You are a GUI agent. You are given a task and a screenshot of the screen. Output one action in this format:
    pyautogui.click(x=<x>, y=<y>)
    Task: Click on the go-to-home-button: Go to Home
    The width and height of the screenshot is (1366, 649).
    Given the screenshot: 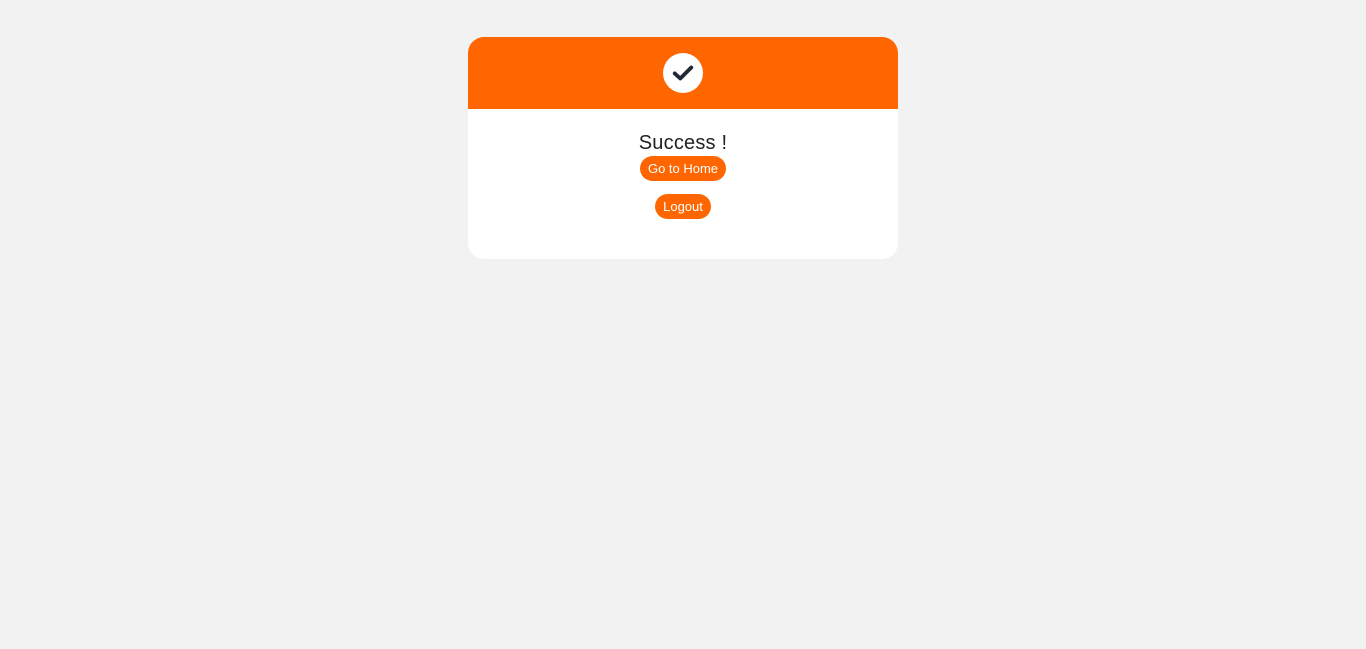 What is the action you would take?
    pyautogui.click(x=683, y=168)
    